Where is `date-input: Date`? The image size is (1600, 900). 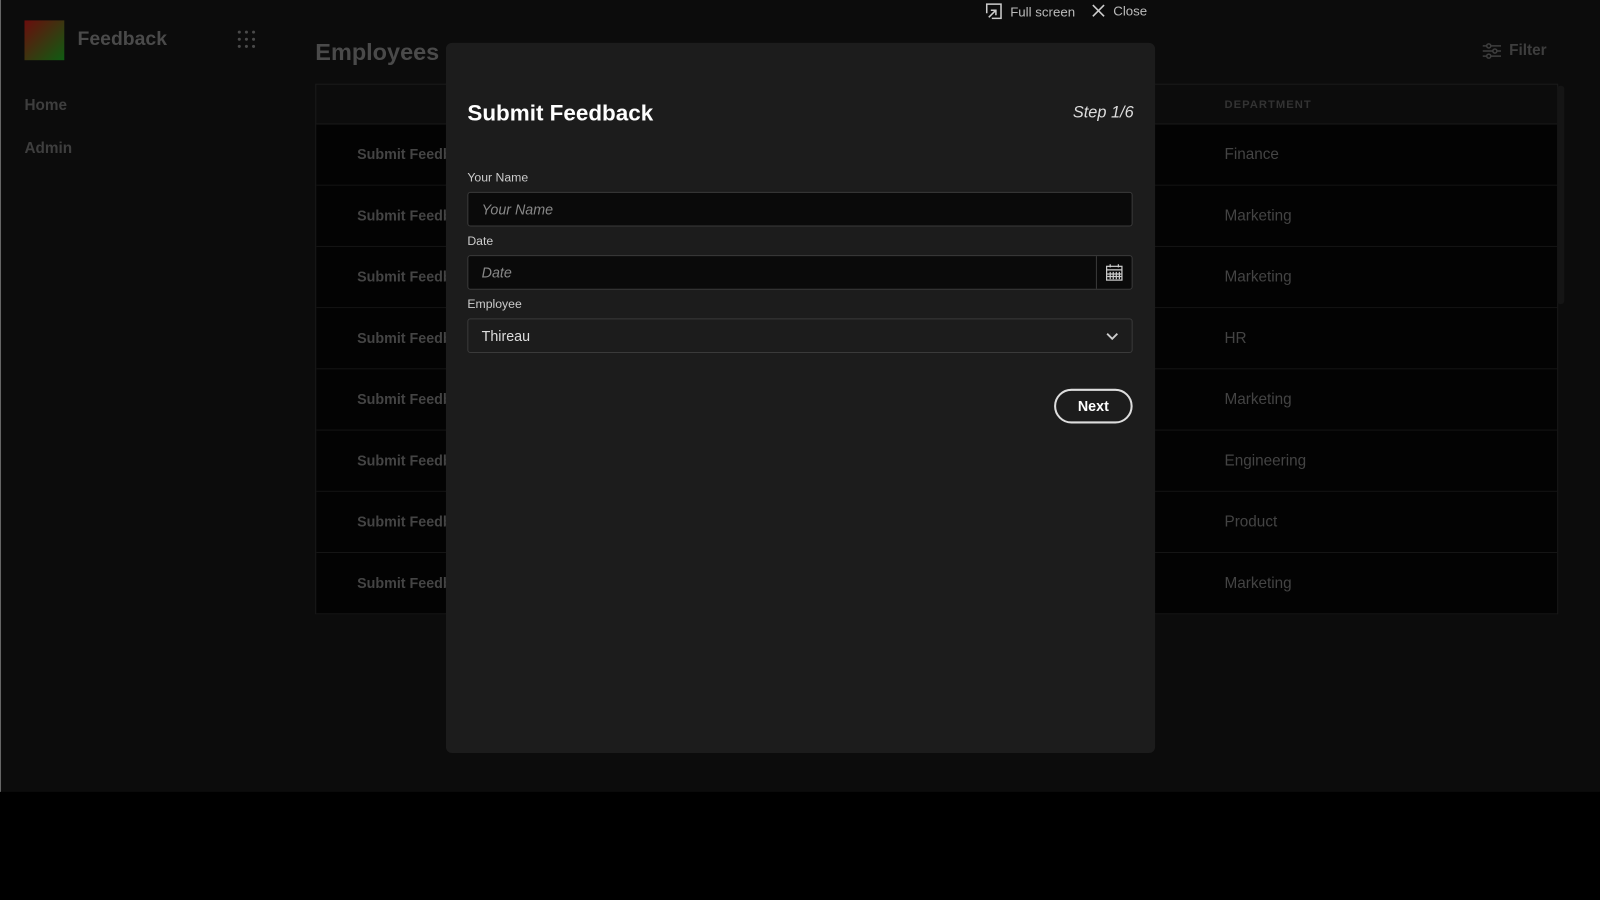
date-input: Date is located at coordinates (800, 272).